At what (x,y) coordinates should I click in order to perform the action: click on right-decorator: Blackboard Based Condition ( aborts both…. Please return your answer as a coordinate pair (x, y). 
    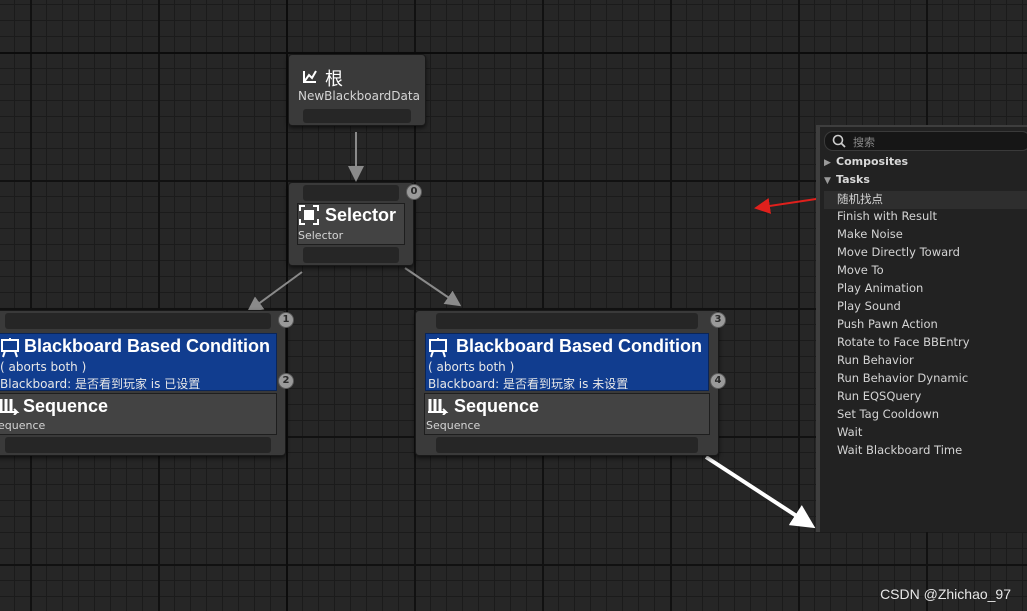
    Looking at the image, I should click on (567, 362).